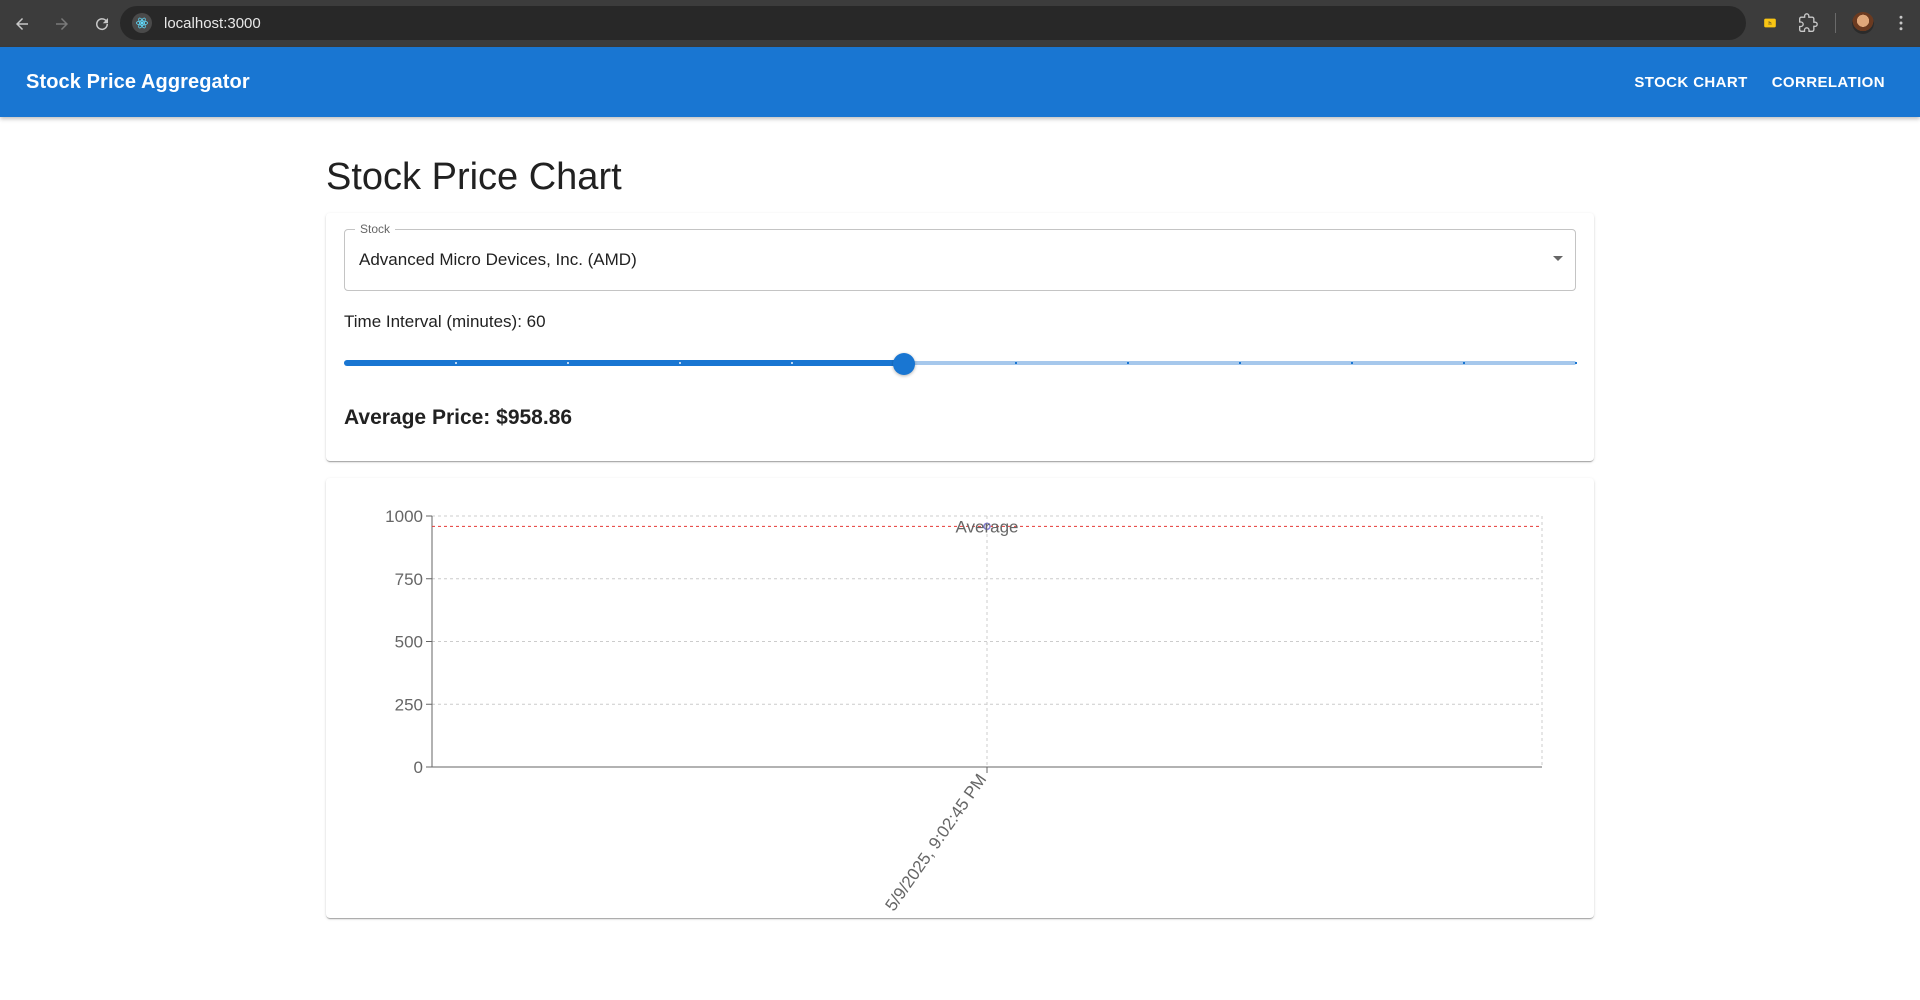  Describe the element at coordinates (102, 24) in the screenshot. I see `reload-icon` at that location.